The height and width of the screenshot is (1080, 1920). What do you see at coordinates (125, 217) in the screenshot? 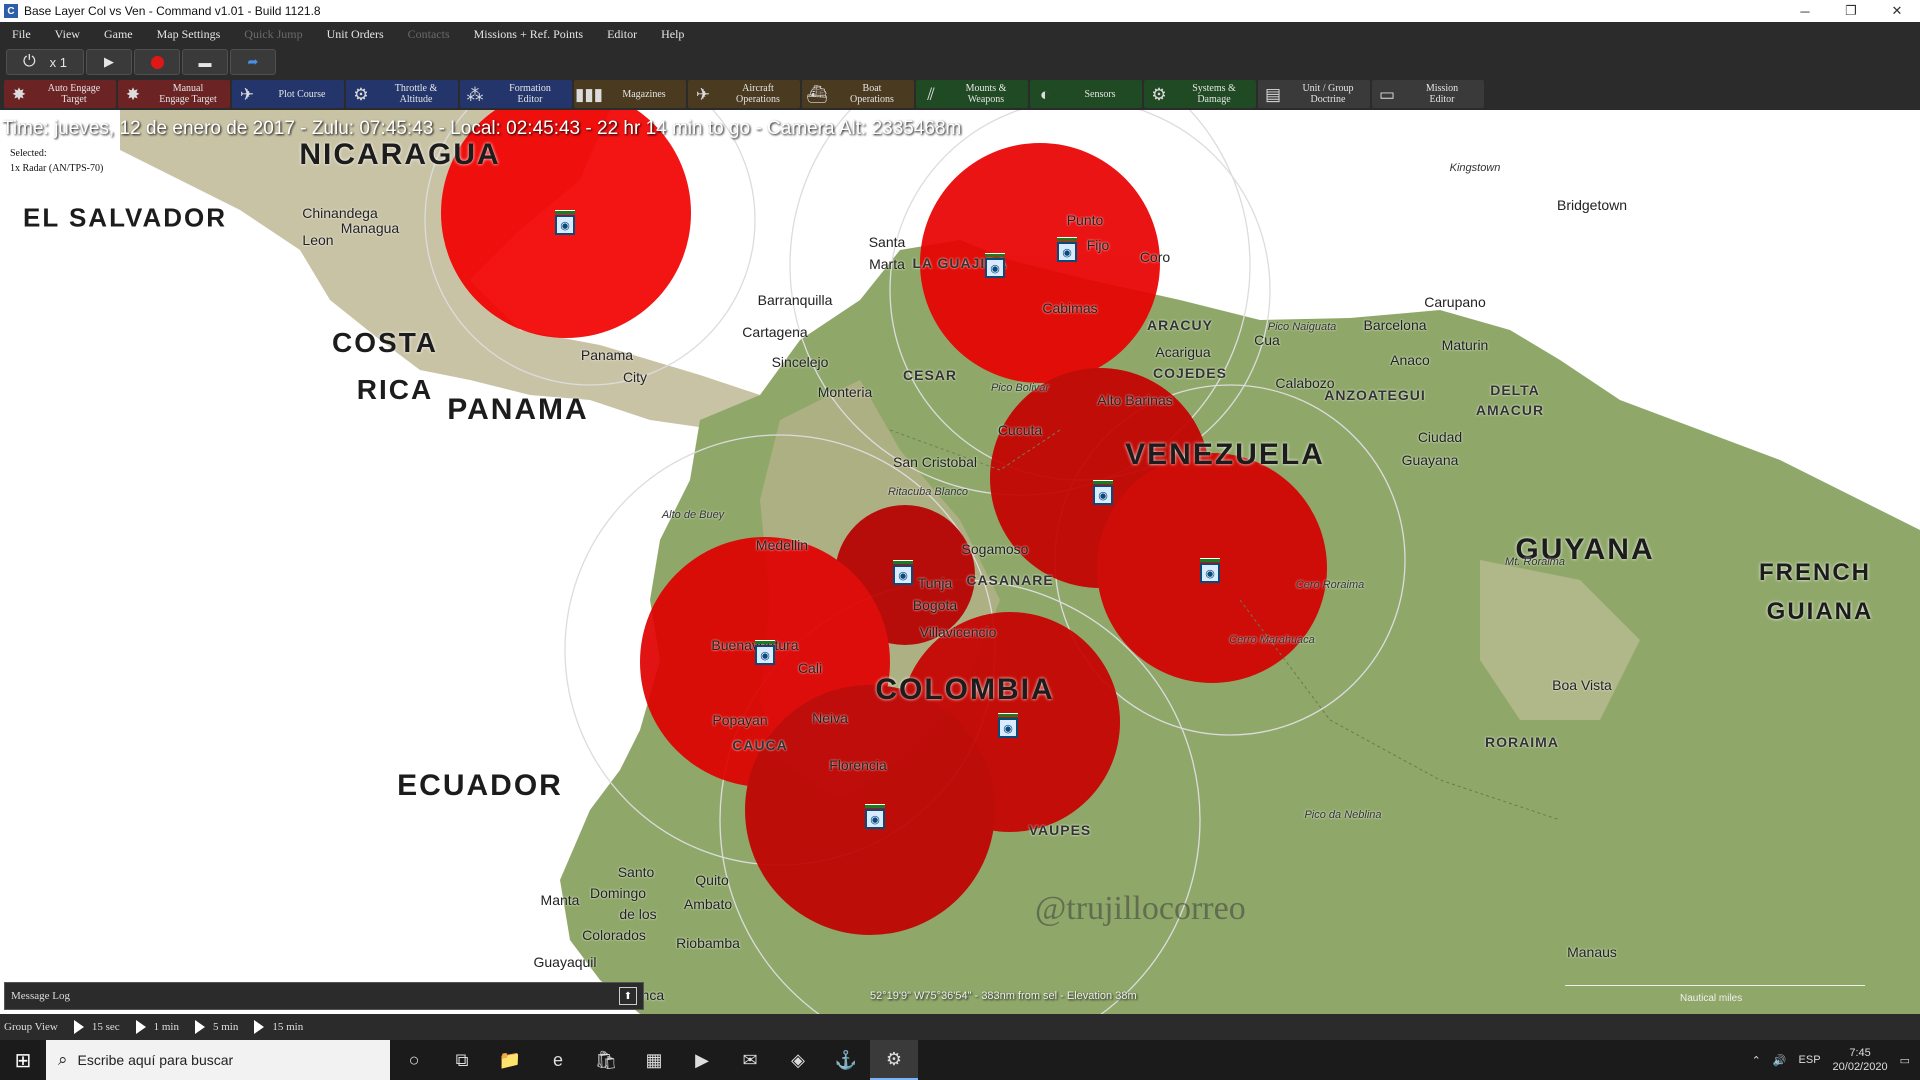
I see `country-label: EL SALVADOR` at bounding box center [125, 217].